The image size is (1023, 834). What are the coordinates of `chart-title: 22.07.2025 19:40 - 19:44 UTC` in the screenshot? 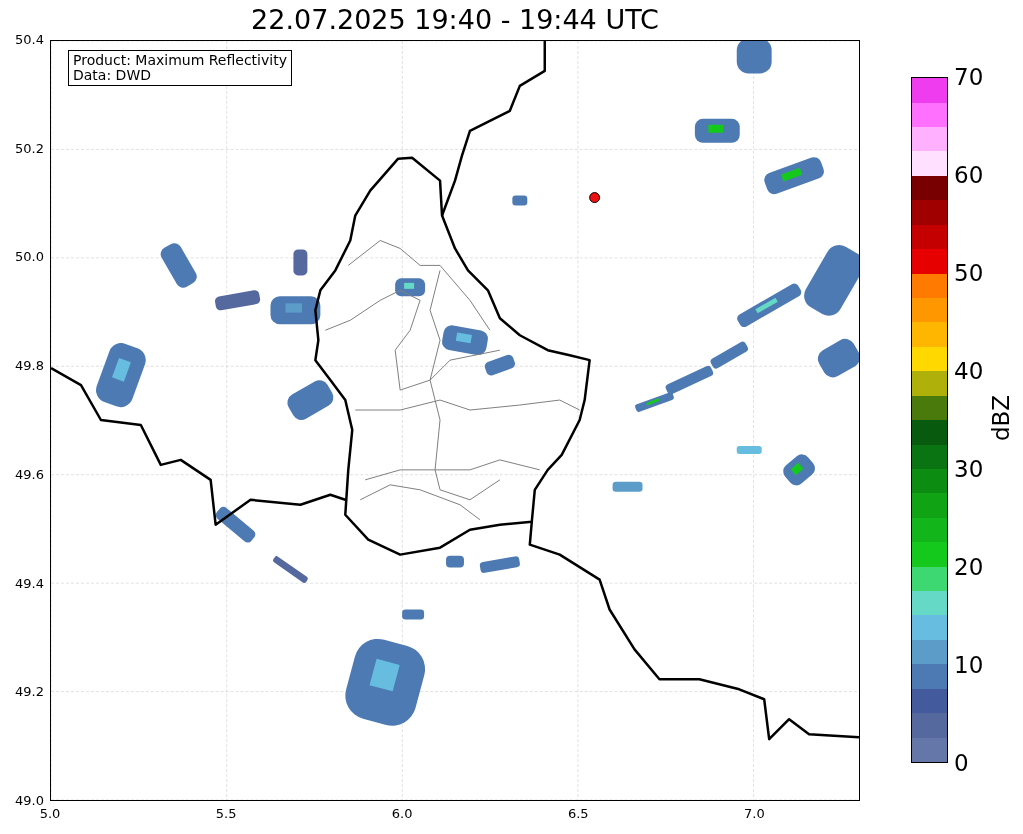 It's located at (455, 20).